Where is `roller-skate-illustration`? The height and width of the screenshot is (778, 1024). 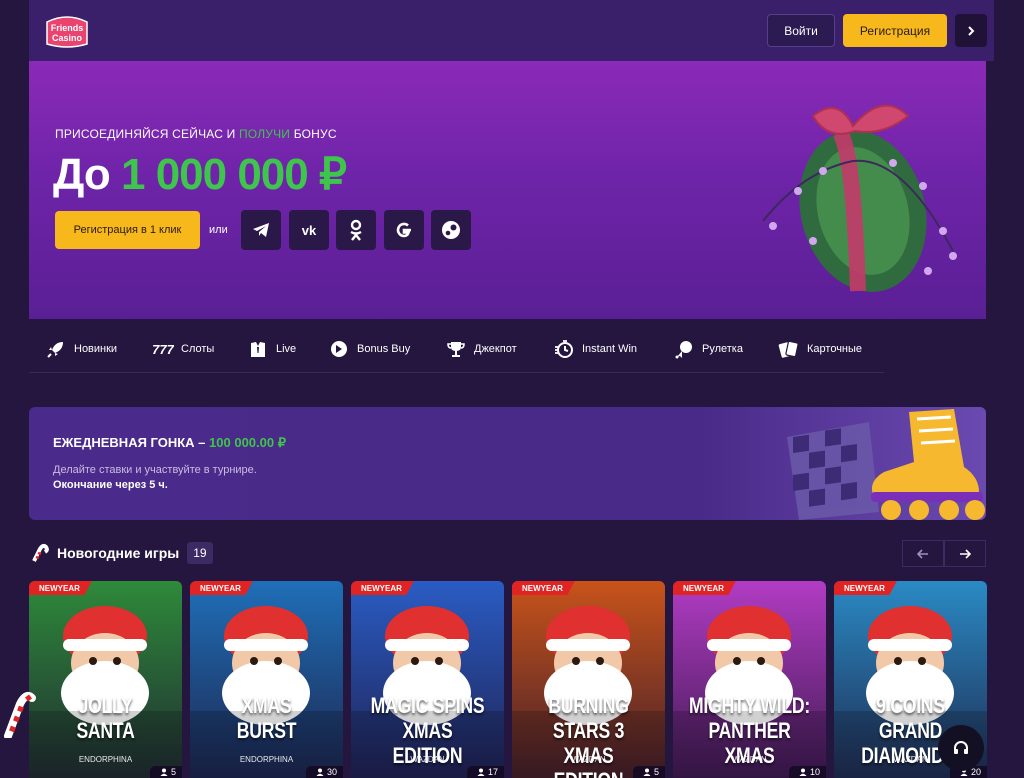
roller-skate-illustration is located at coordinates (886, 464).